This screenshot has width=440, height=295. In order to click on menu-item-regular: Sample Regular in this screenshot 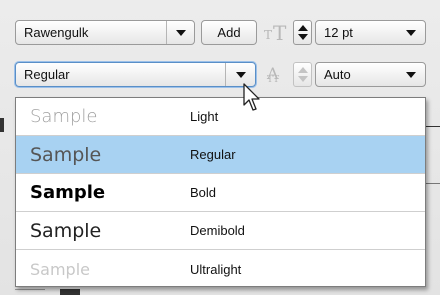, I will do `click(220, 155)`.